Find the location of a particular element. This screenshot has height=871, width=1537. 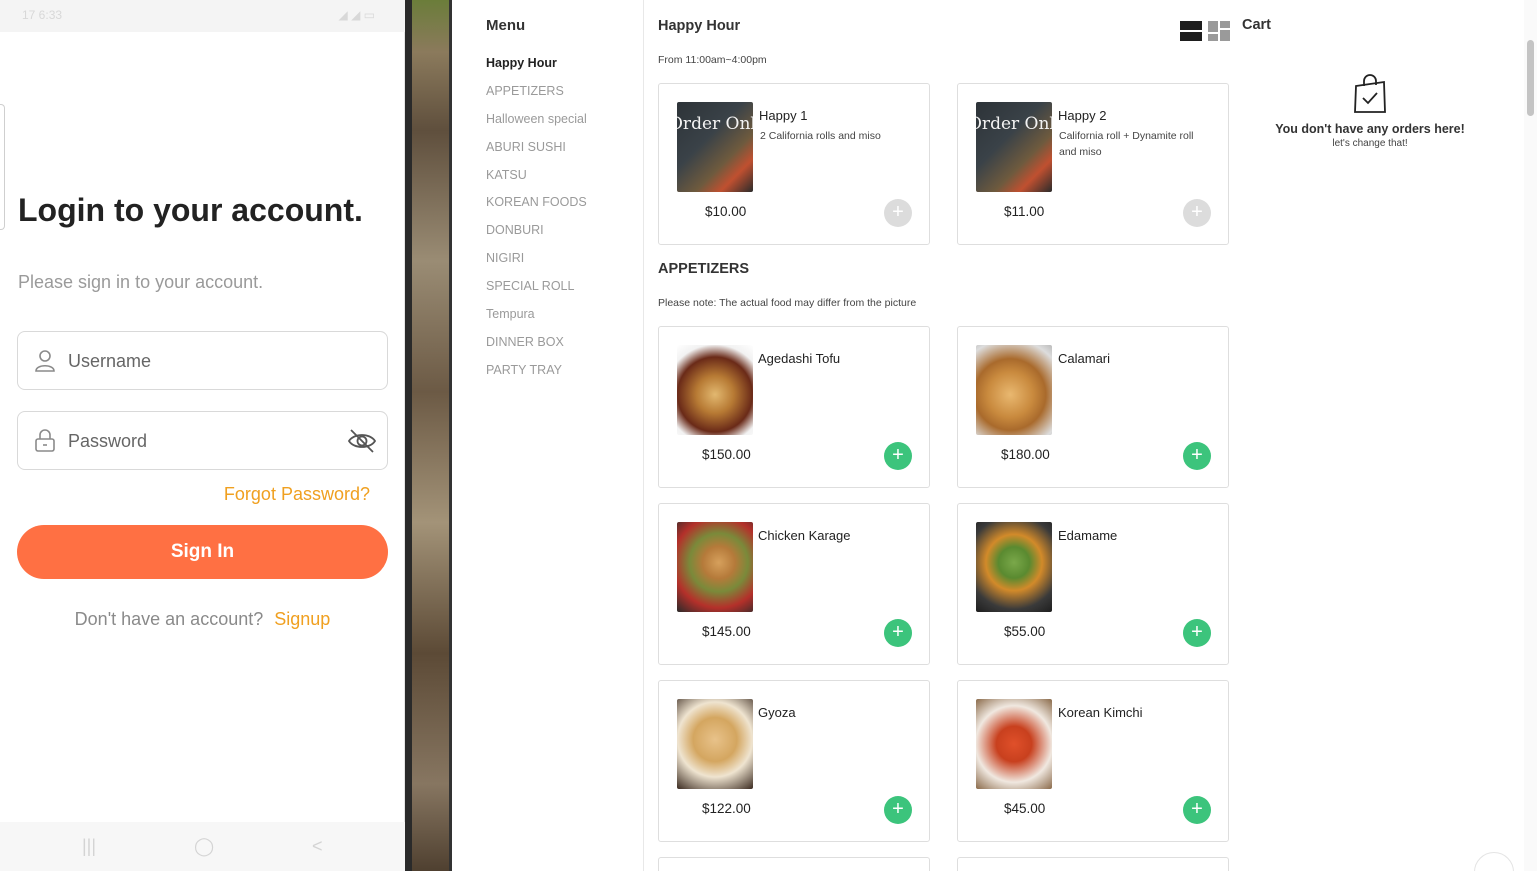

password-input is located at coordinates (203, 441).